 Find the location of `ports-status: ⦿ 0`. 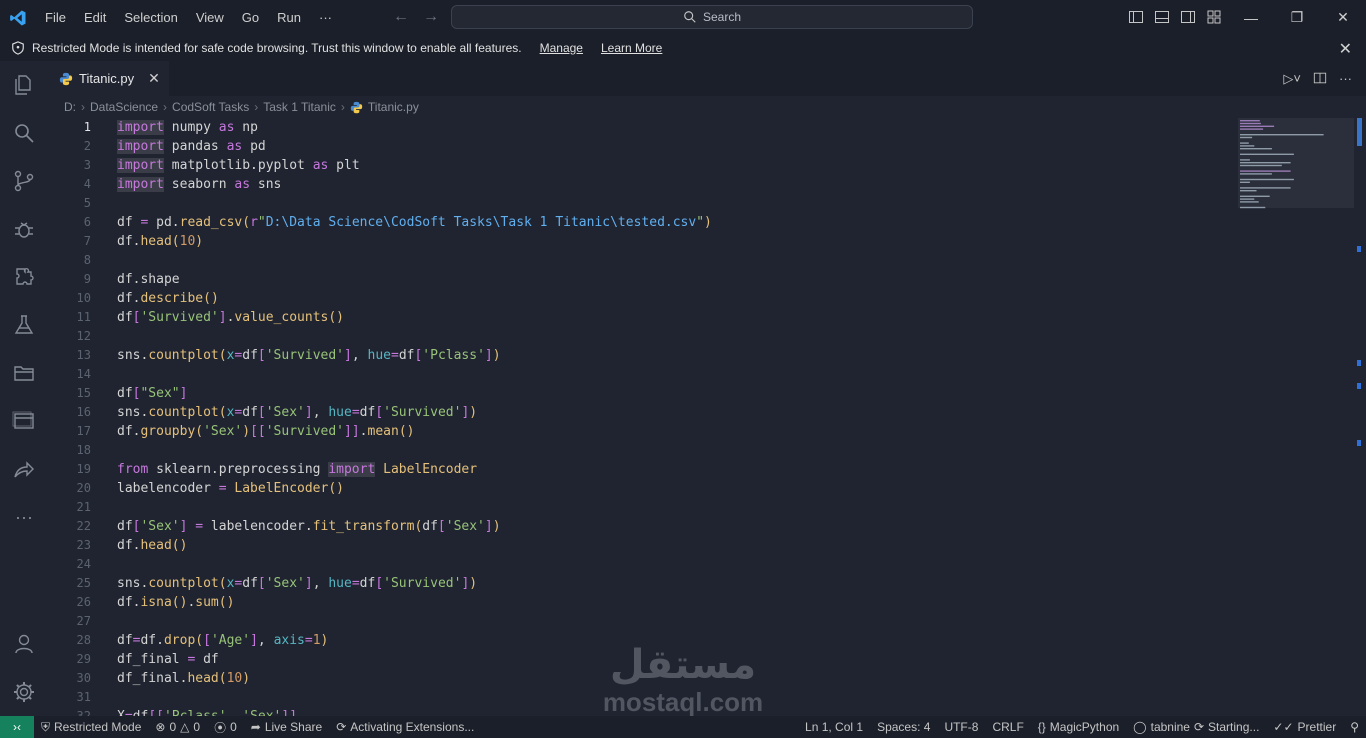

ports-status: ⦿ 0 is located at coordinates (225, 727).